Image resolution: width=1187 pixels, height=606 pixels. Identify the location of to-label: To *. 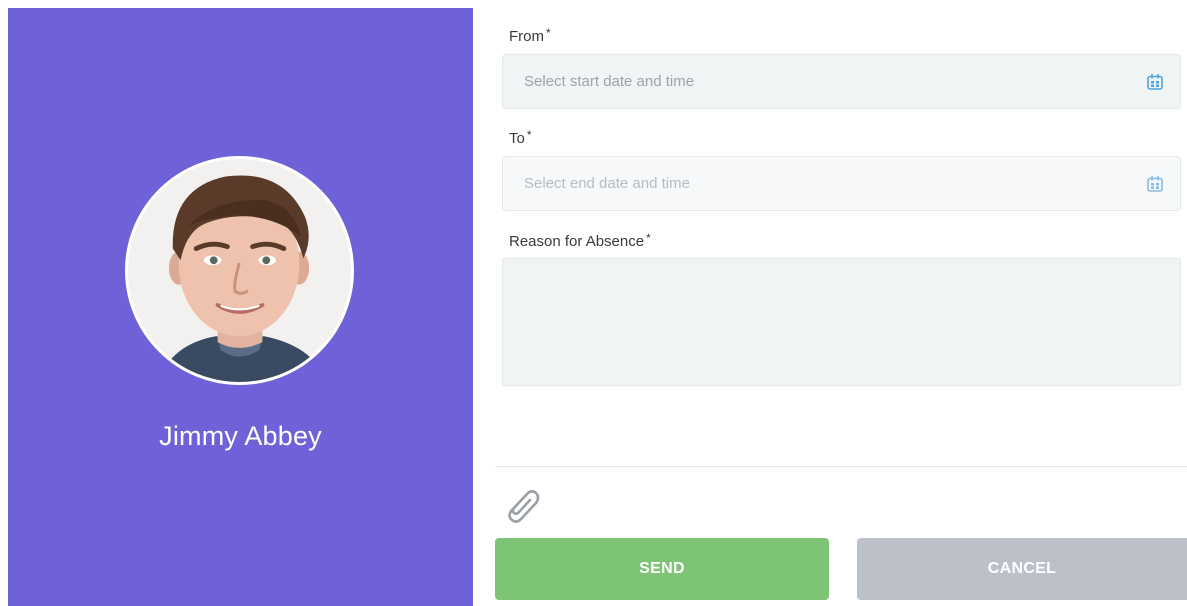
(520, 137).